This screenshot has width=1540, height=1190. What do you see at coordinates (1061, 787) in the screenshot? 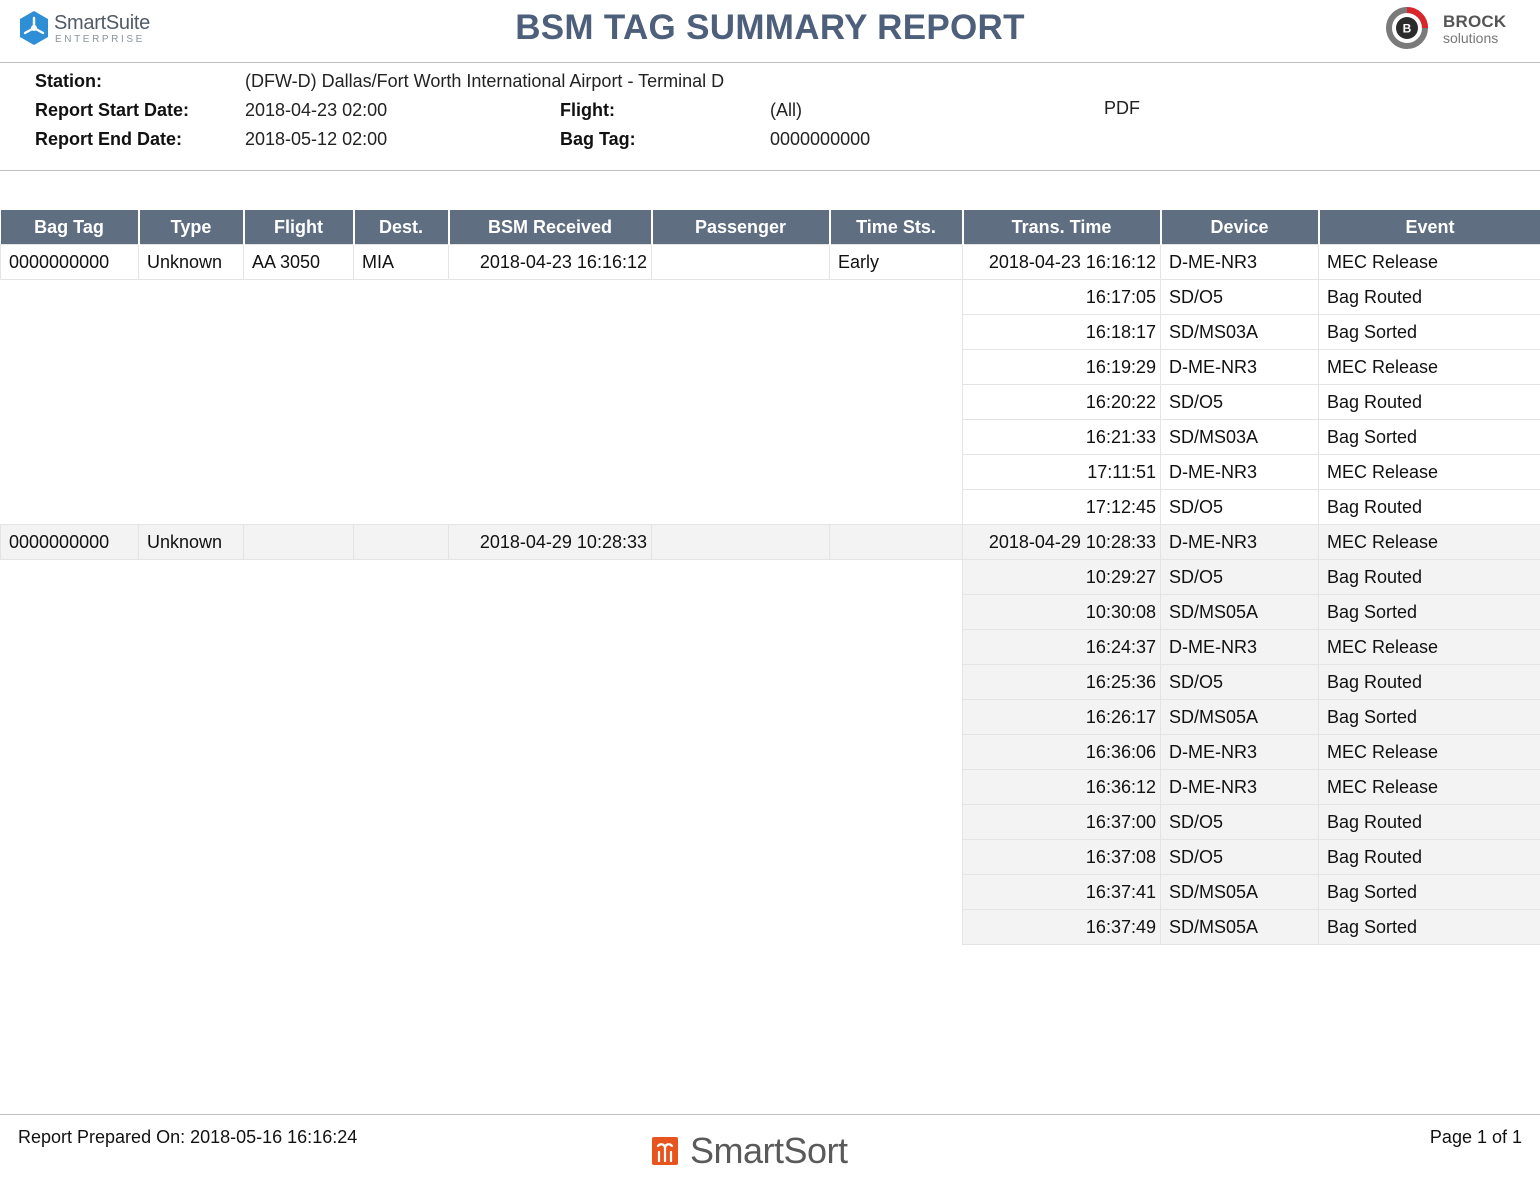
I see `trans-time-cell: 16:36:12` at bounding box center [1061, 787].